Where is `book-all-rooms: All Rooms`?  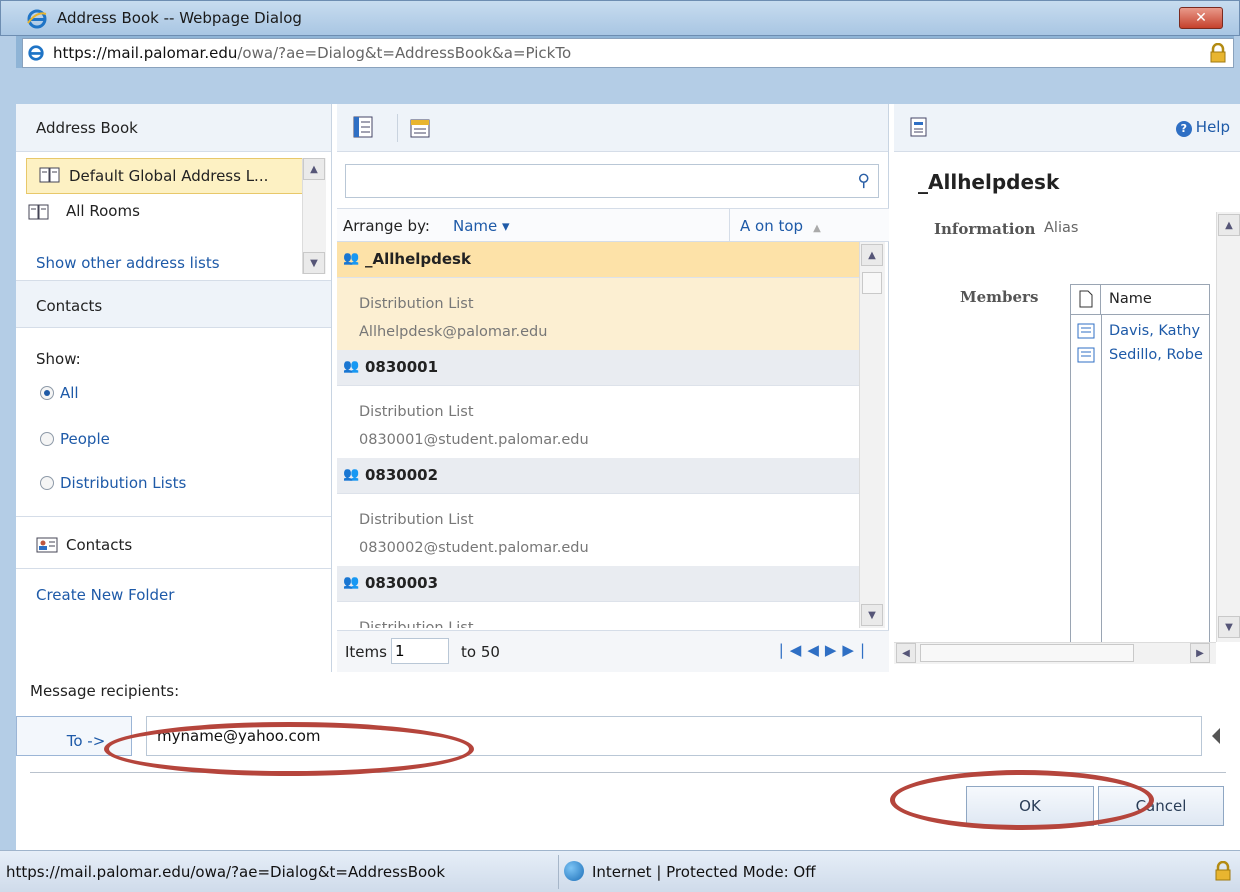
book-all-rooms: All Rooms is located at coordinates (173, 212).